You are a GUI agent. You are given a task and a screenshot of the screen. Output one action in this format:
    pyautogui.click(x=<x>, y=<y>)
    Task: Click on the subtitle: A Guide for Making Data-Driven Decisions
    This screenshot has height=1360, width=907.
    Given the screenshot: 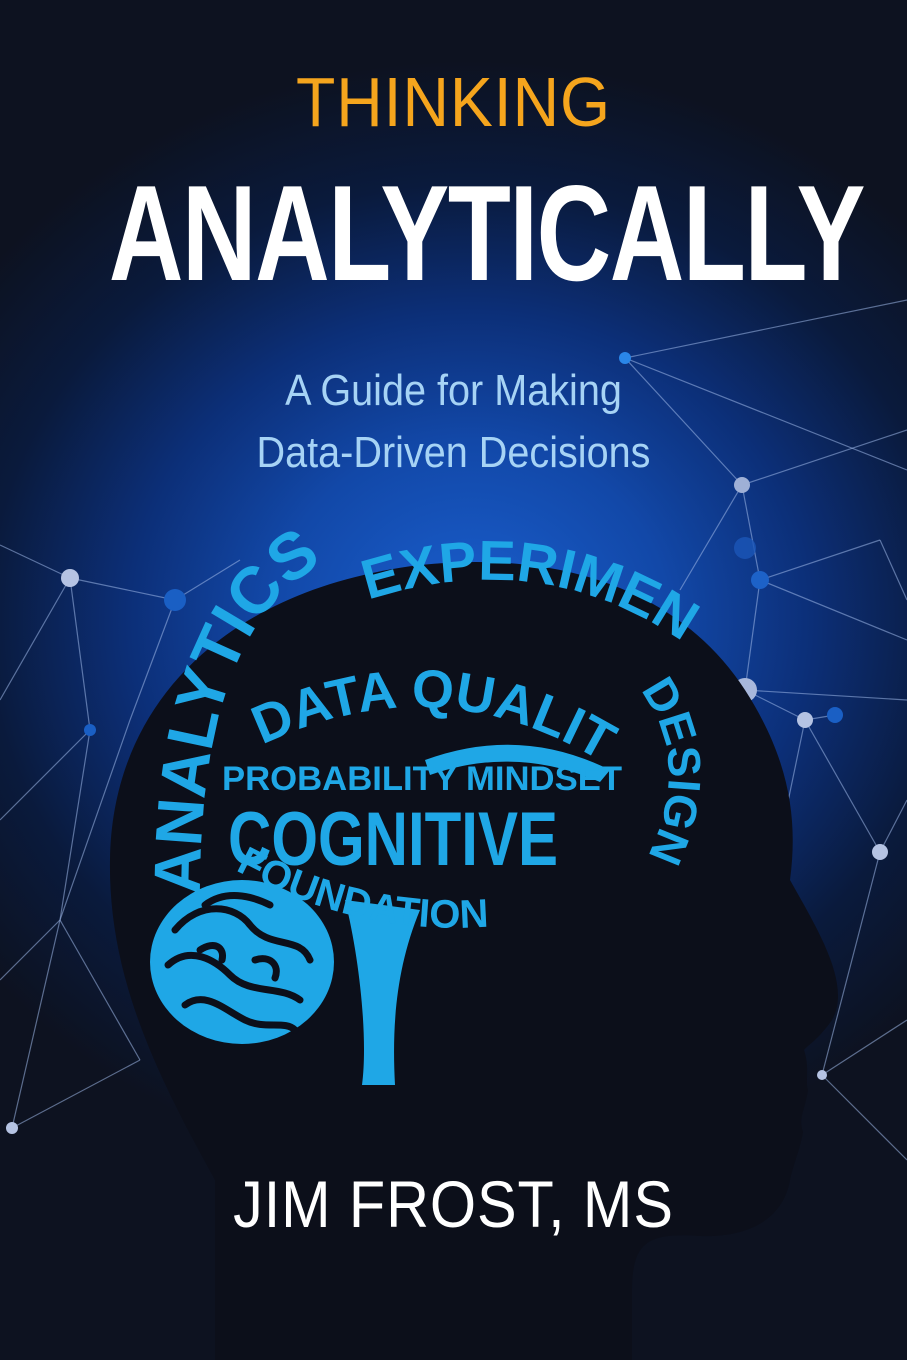 What is the action you would take?
    pyautogui.click(x=453, y=422)
    